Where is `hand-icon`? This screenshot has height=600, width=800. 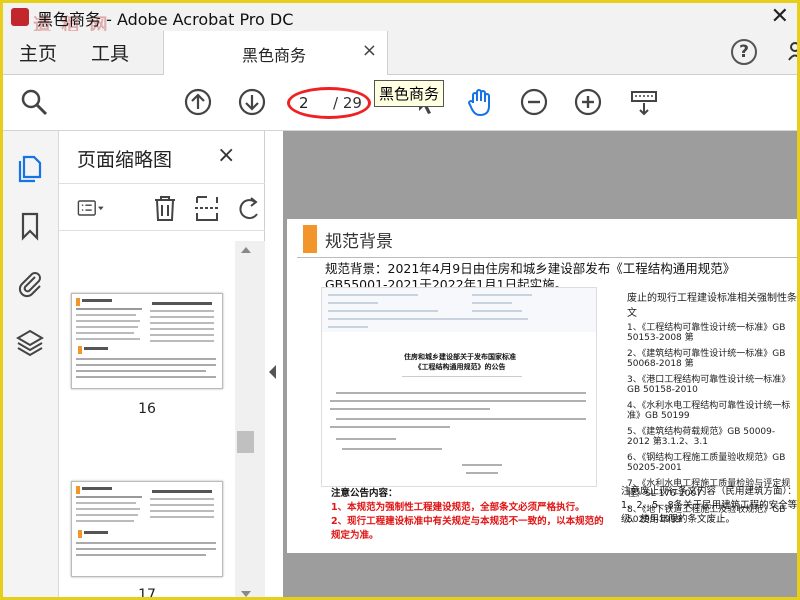
hand-icon is located at coordinates (480, 102).